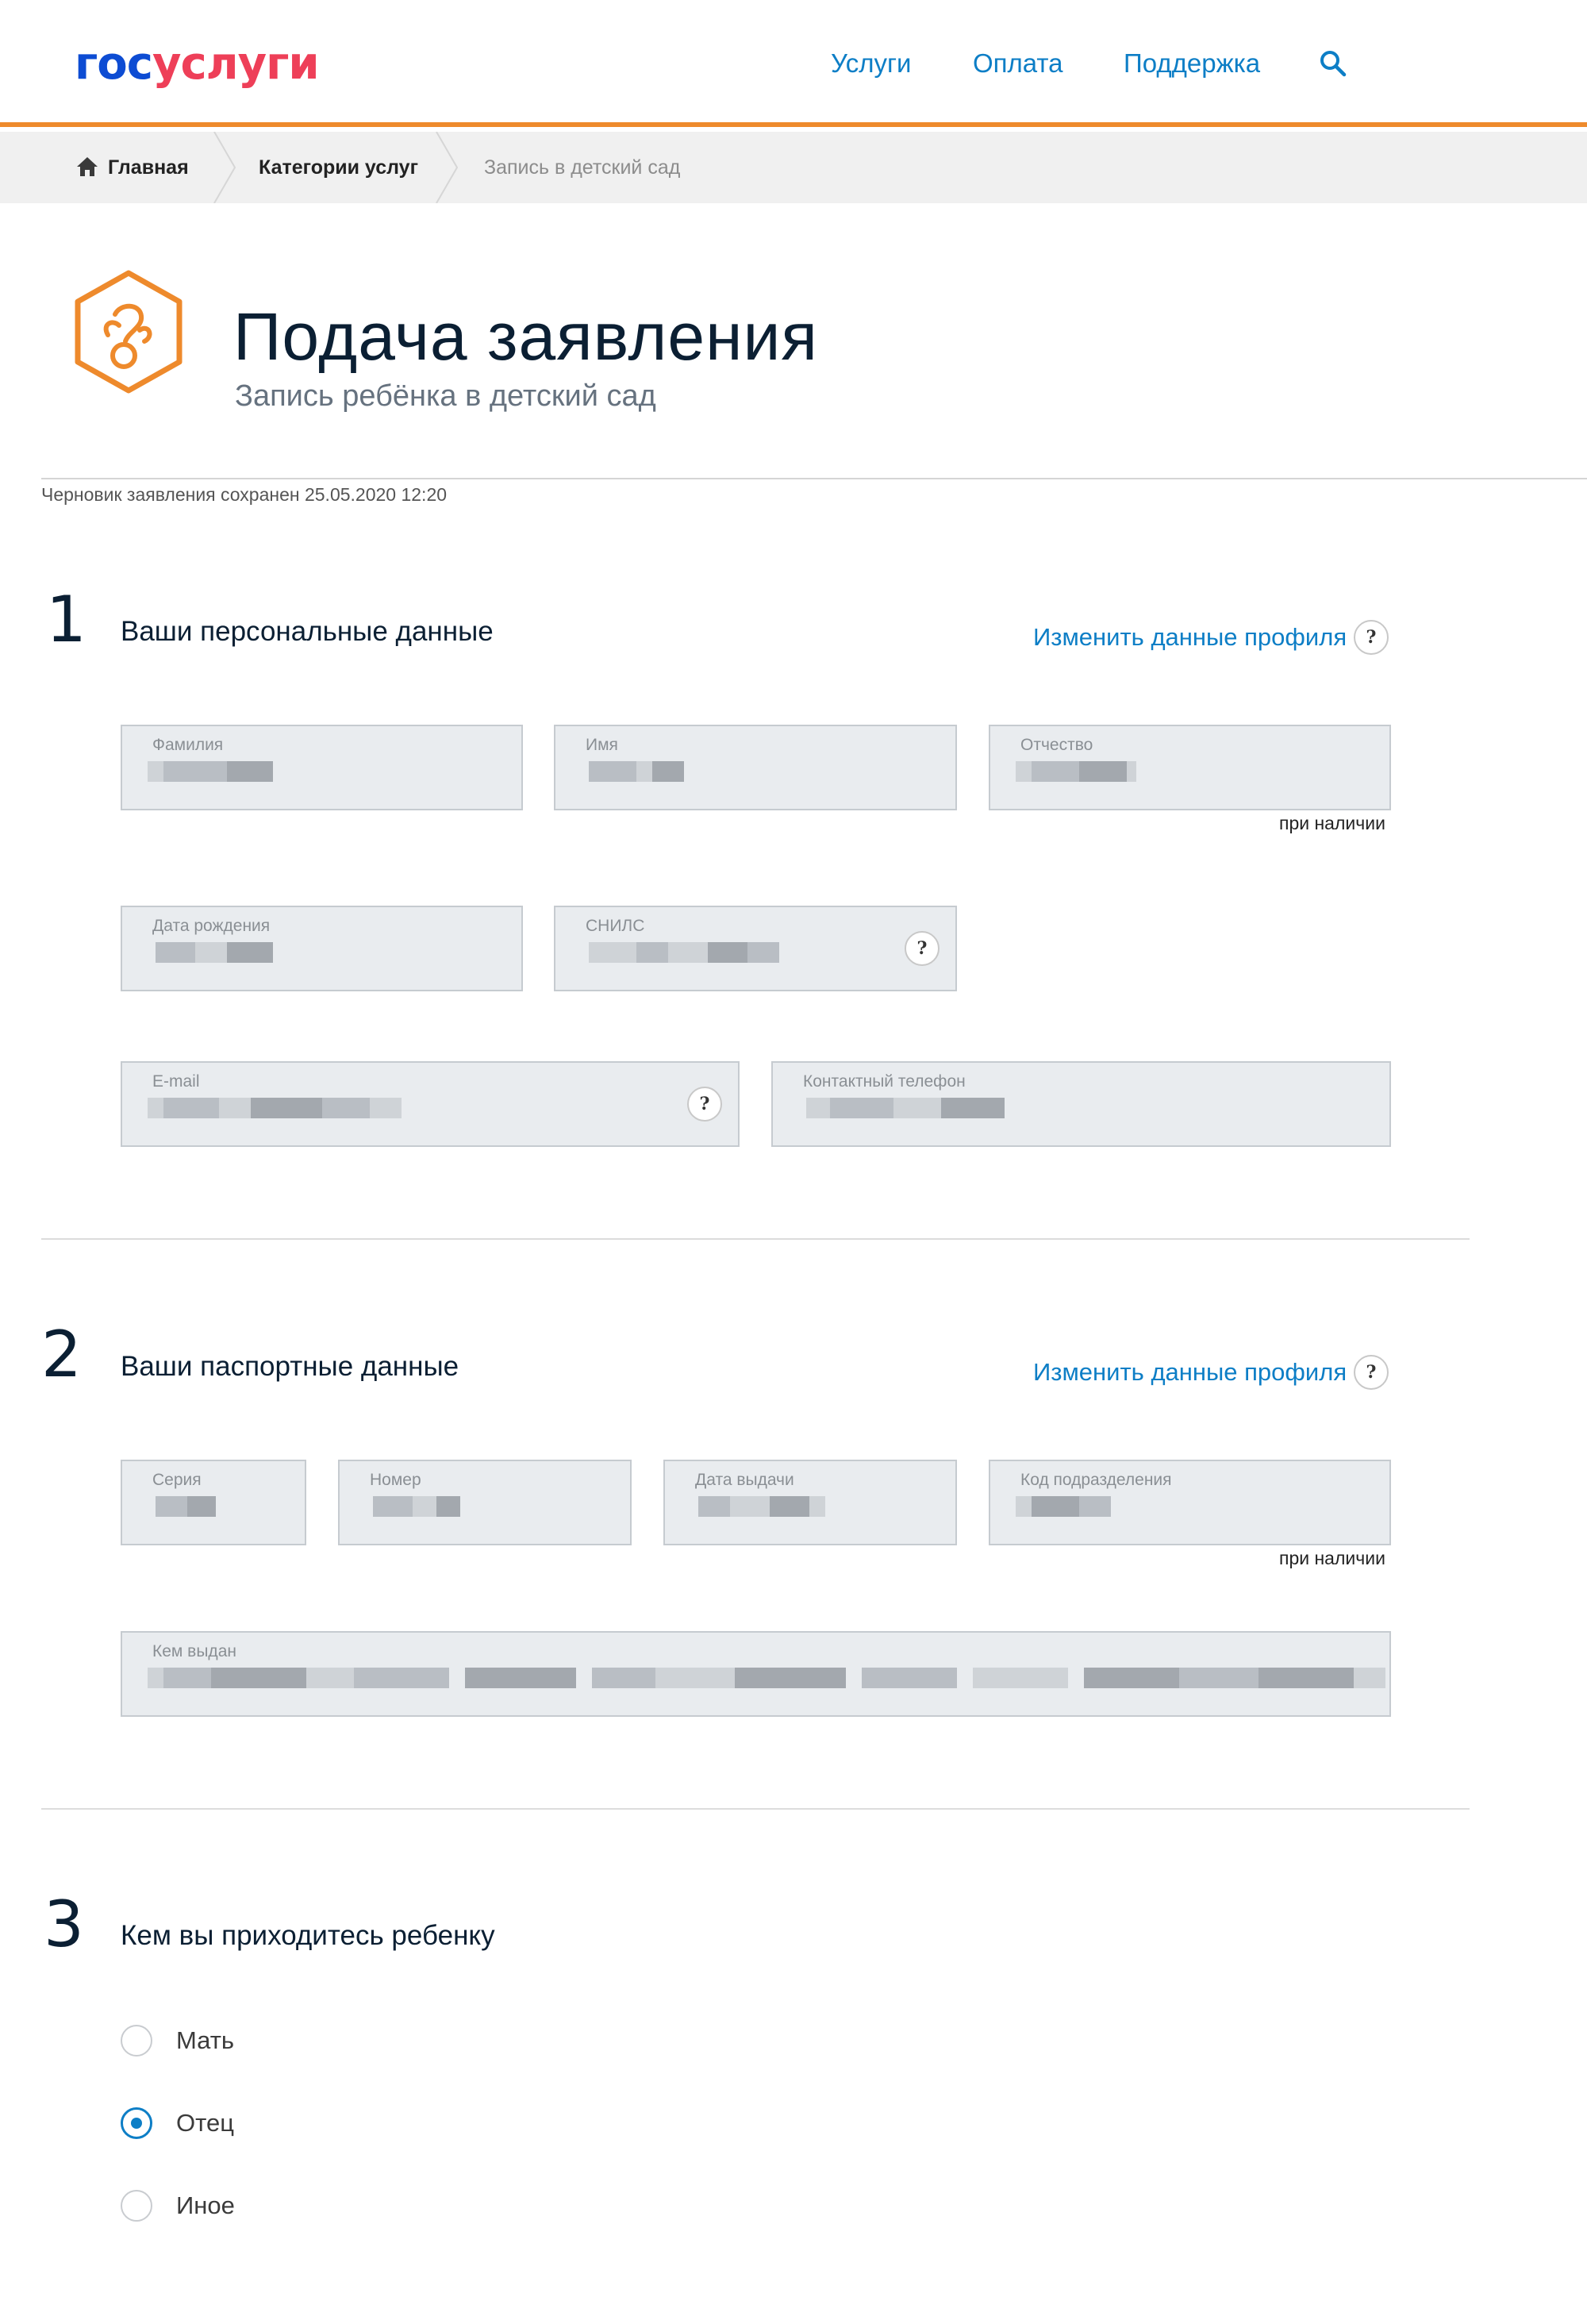  What do you see at coordinates (756, 1674) in the screenshot?
I see `issued-by-field: Кем выдан` at bounding box center [756, 1674].